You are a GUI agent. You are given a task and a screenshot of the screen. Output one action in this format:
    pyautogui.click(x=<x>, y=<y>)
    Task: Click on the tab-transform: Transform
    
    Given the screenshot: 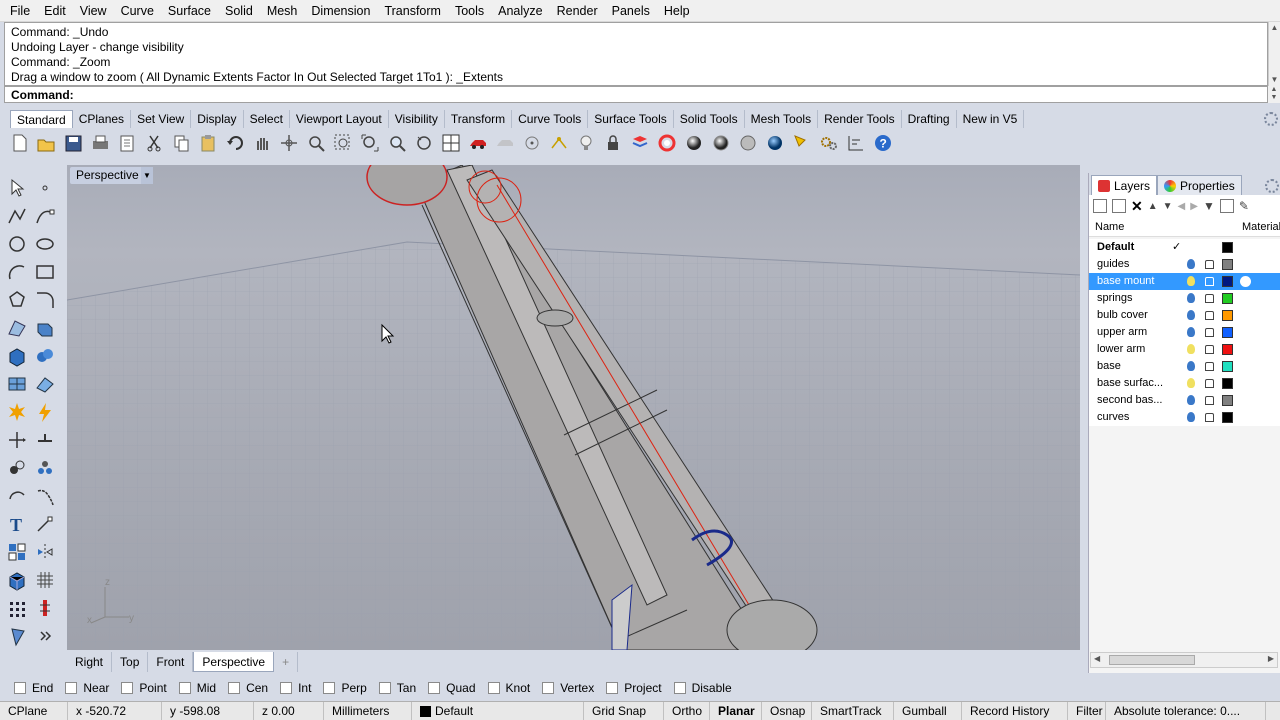 What is the action you would take?
    pyautogui.click(x=479, y=119)
    